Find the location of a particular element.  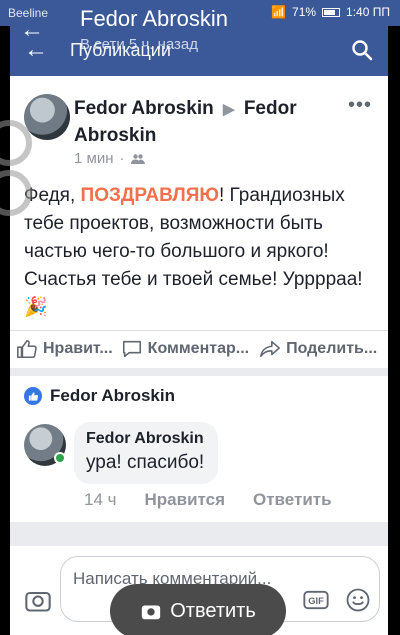

section-divider is located at coordinates (199, 372).